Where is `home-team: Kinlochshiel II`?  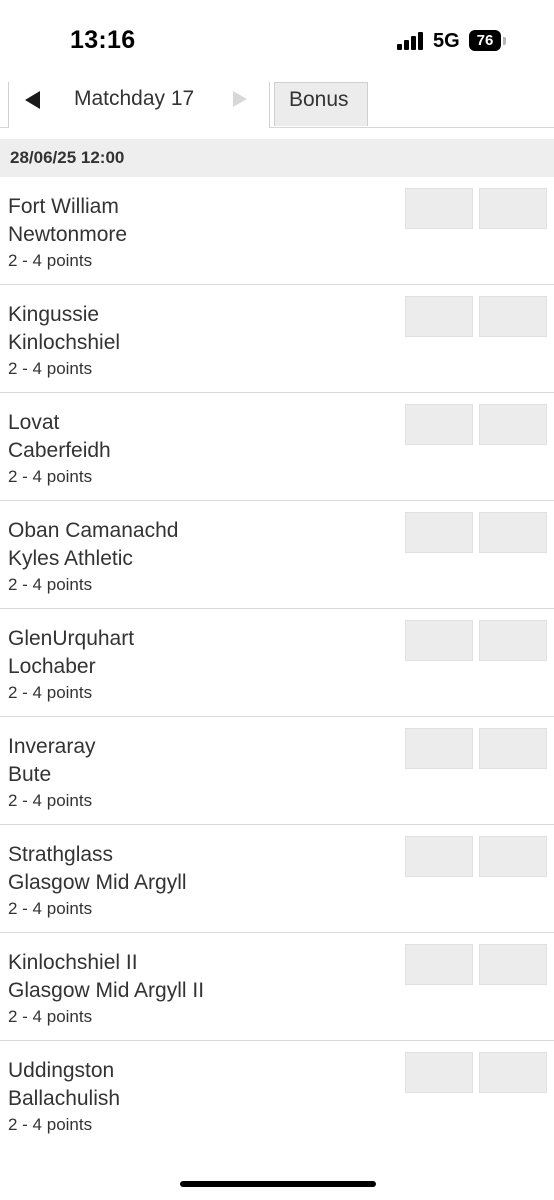 home-team: Kinlochshiel II is located at coordinates (73, 962).